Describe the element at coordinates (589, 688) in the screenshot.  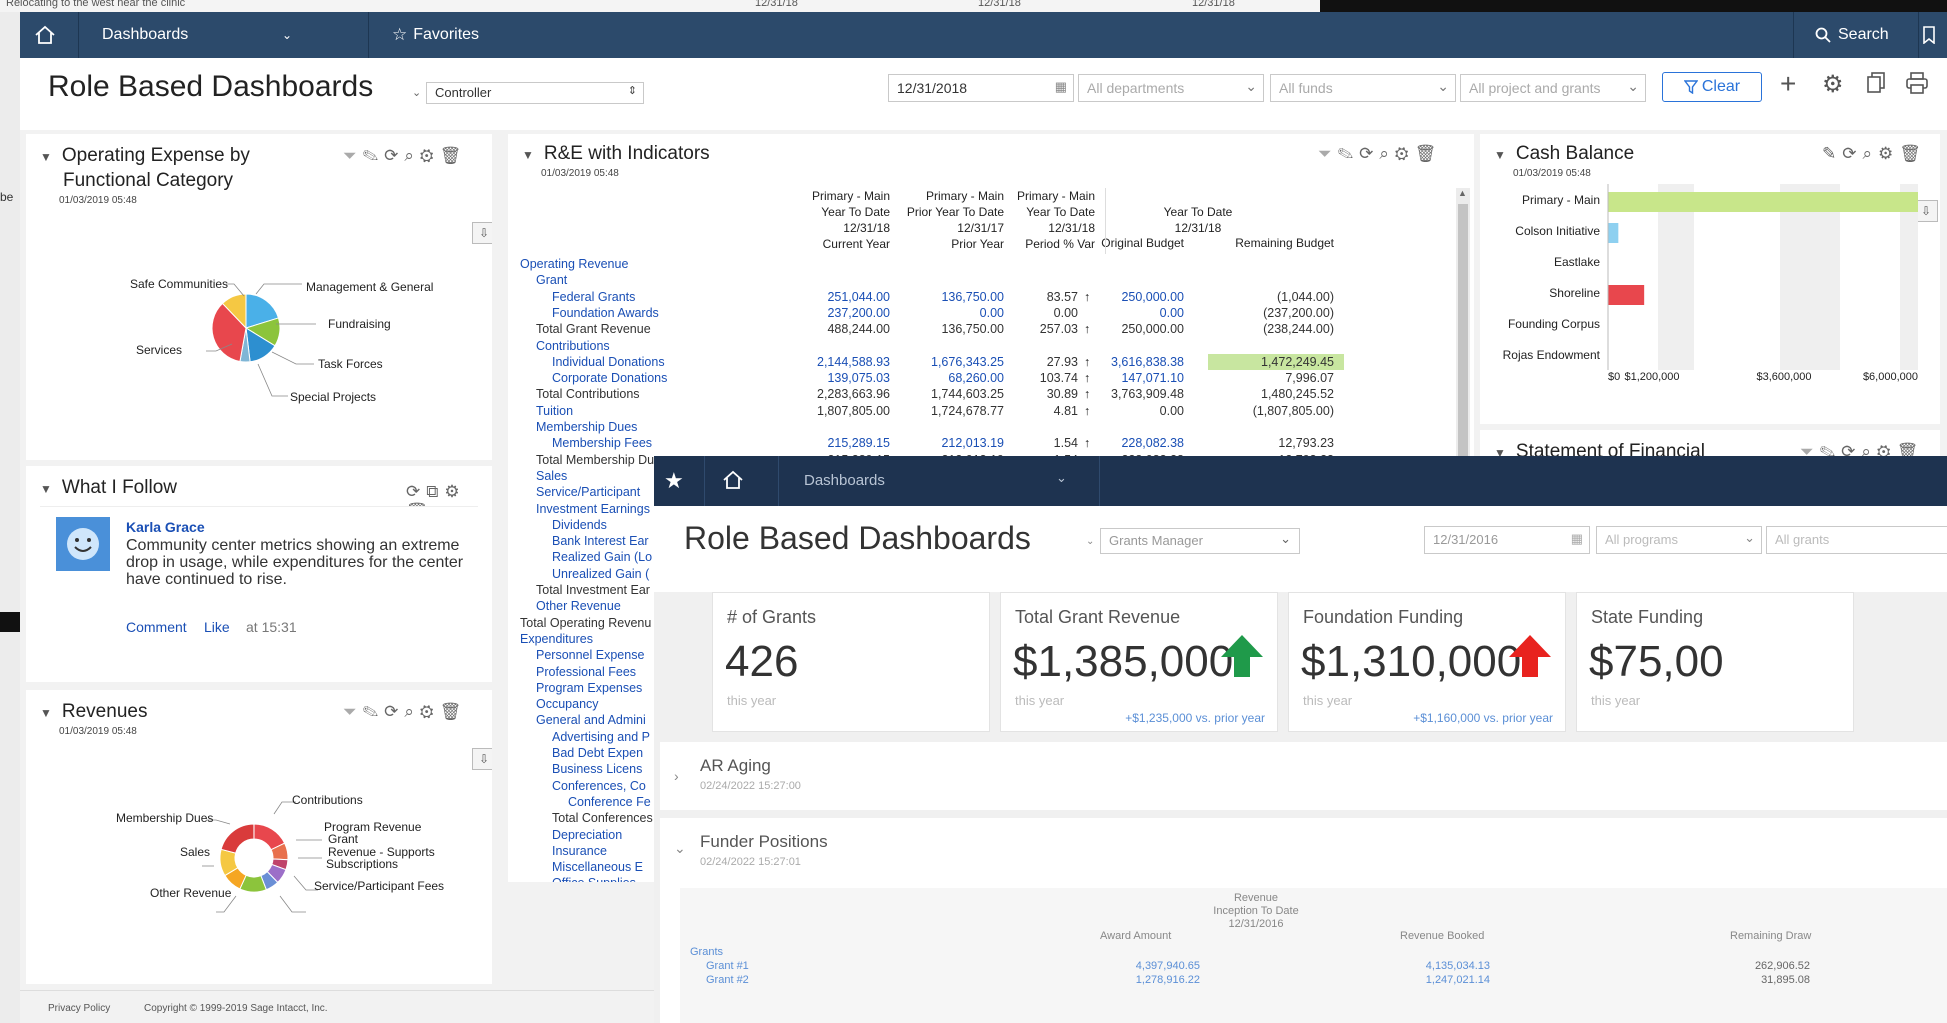
I see `rne-row-label: Program Expenses` at that location.